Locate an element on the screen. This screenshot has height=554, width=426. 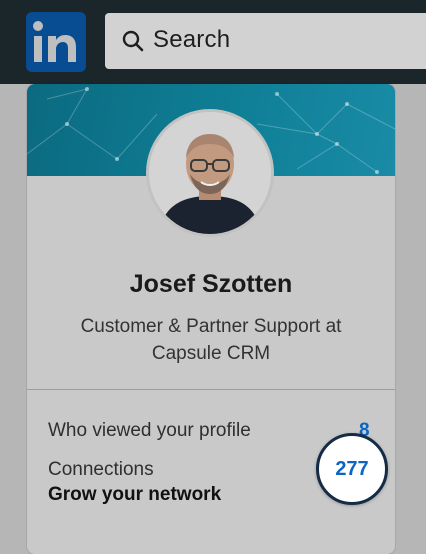
person-photo-icon is located at coordinates (210, 173).